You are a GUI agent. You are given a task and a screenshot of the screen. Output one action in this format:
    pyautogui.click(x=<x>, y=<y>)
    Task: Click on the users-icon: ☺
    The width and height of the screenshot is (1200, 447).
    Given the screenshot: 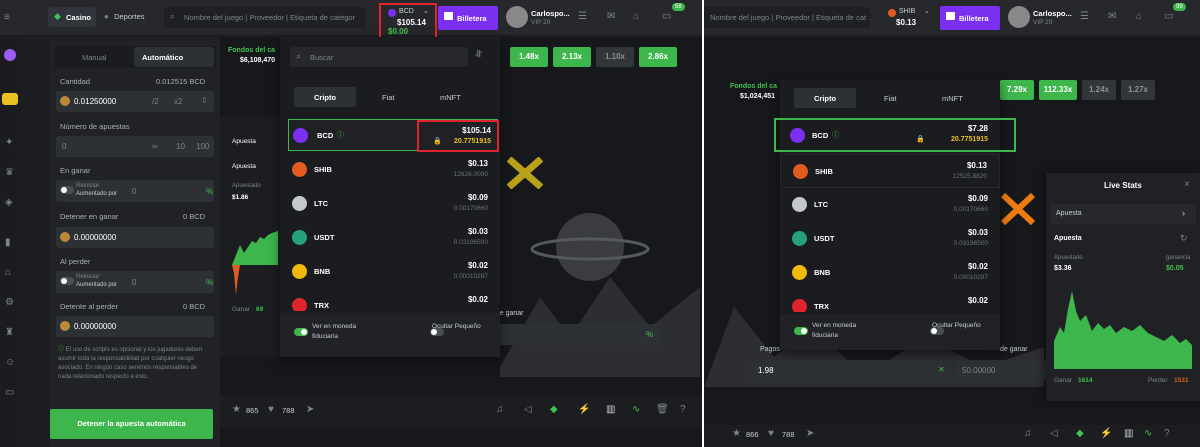 What is the action you would take?
    pyautogui.click(x=10, y=362)
    